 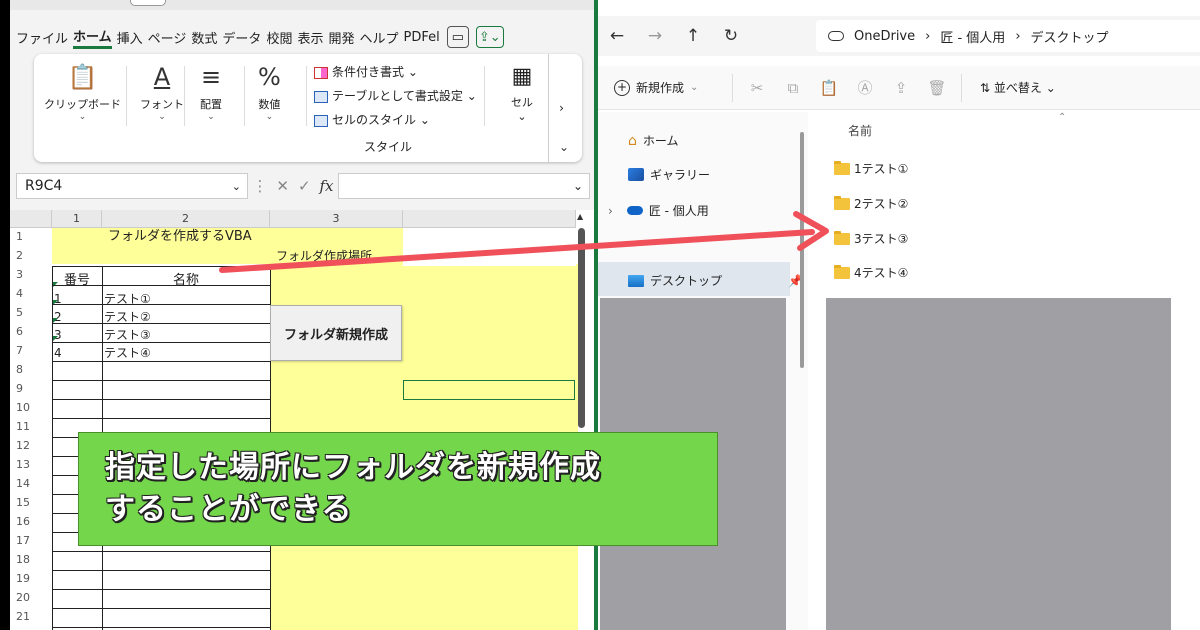 What do you see at coordinates (282, 186) in the screenshot?
I see `cancel-icon: ✕` at bounding box center [282, 186].